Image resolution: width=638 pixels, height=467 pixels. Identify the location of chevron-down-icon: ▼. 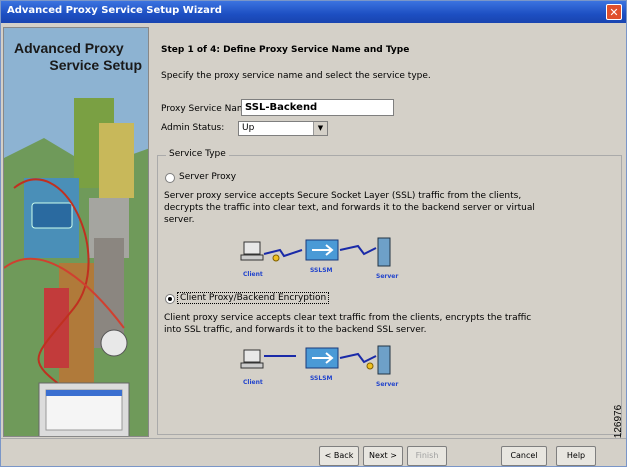
(320, 128).